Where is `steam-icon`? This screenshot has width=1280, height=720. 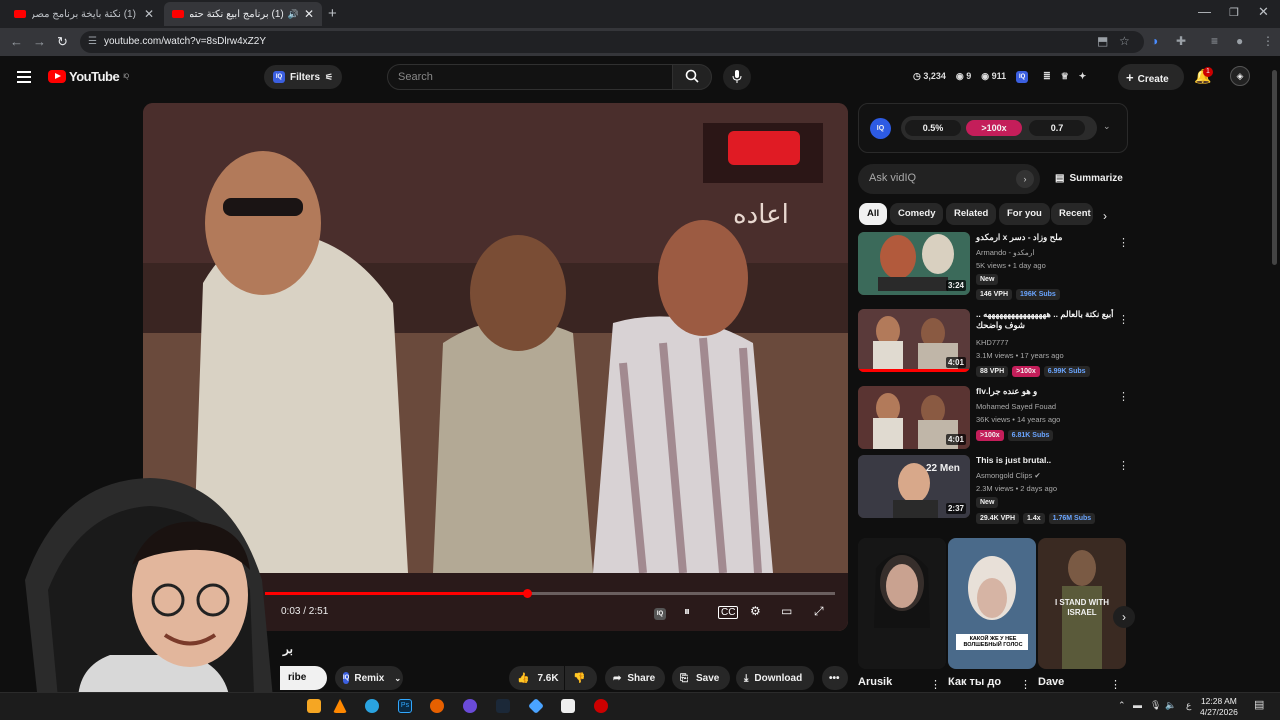 steam-icon is located at coordinates (503, 706).